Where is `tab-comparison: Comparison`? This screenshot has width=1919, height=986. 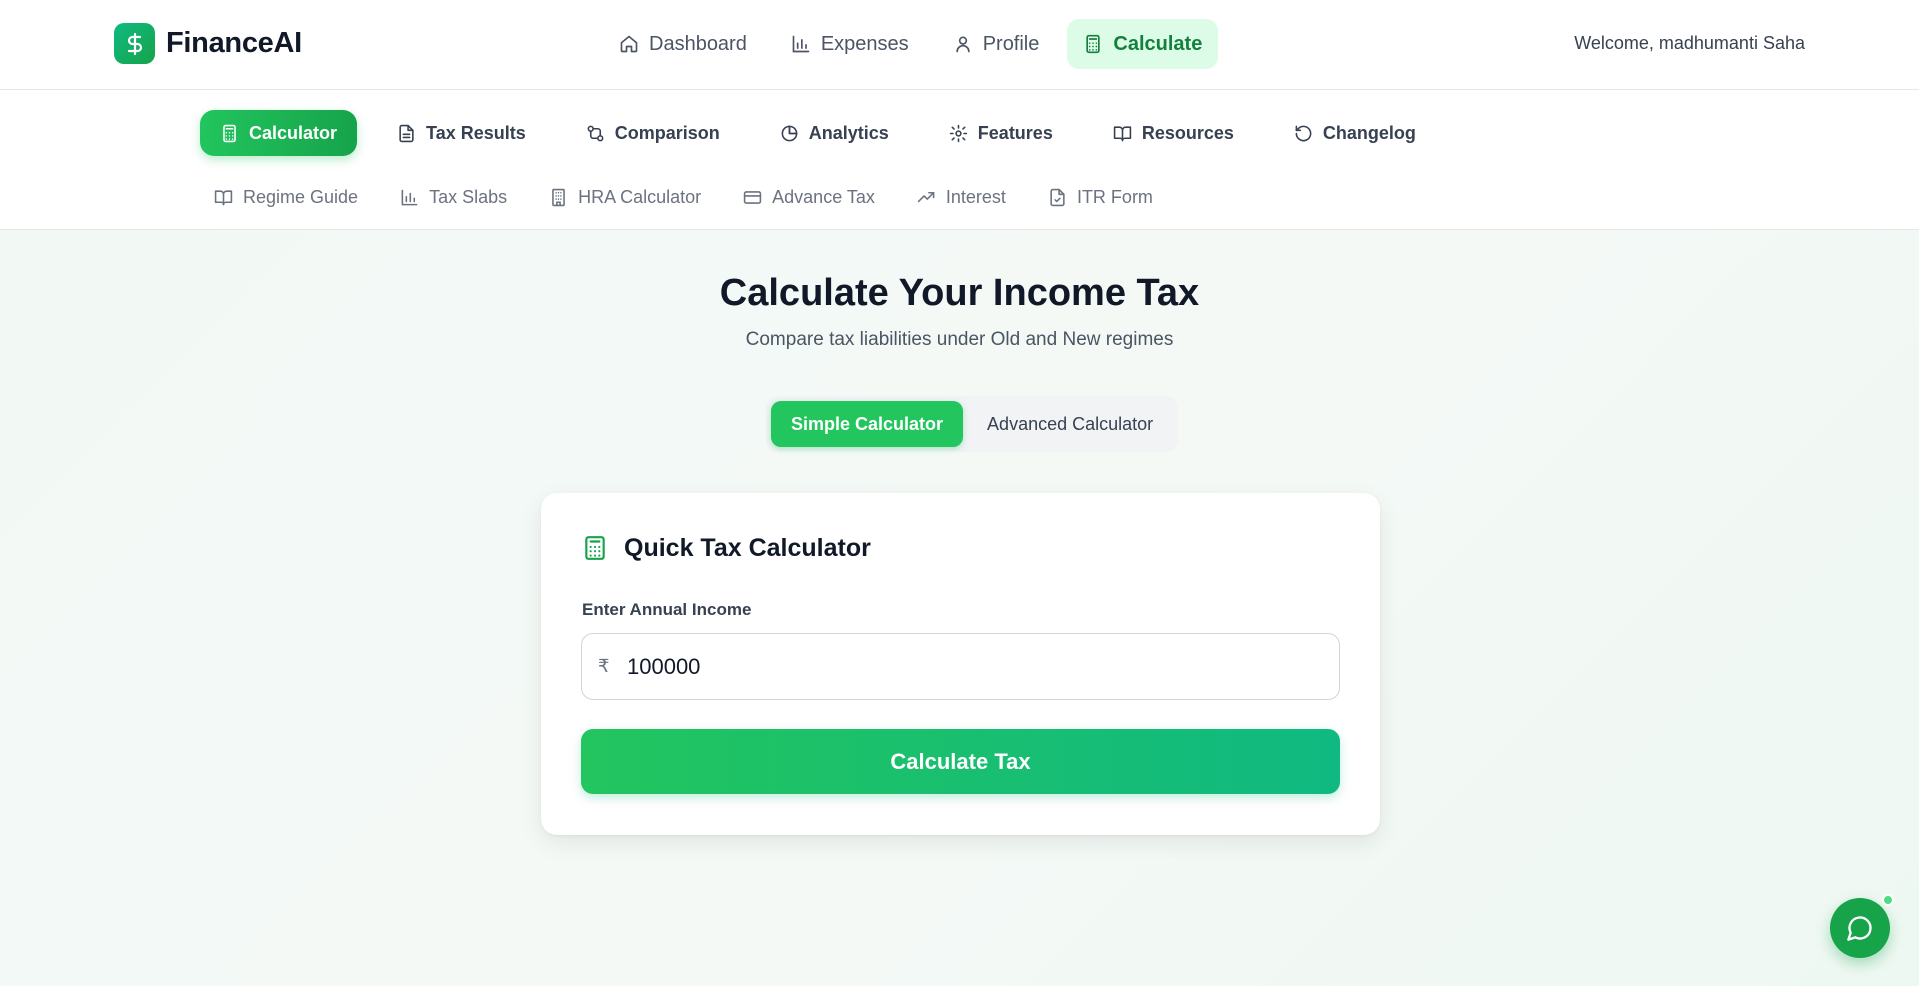
tab-comparison: Comparison is located at coordinates (653, 133).